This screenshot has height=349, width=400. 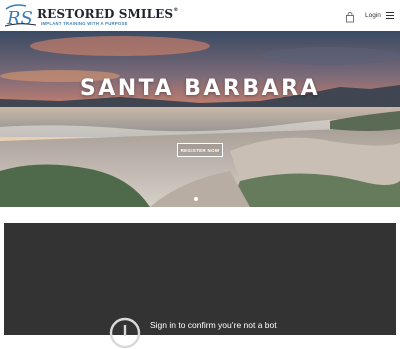 What do you see at coordinates (84, 23) in the screenshot?
I see `brand-tagline: IMPLANT TRAINING WITH A PURPOSE` at bounding box center [84, 23].